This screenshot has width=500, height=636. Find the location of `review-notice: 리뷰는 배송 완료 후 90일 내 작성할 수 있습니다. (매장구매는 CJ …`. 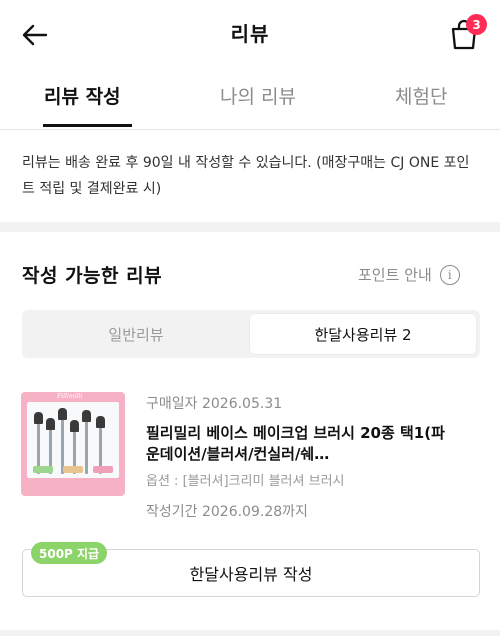

review-notice: 리뷰는 배송 완료 후 90일 내 작성할 수 있습니다. (매장구매는 CJ … is located at coordinates (246, 176).